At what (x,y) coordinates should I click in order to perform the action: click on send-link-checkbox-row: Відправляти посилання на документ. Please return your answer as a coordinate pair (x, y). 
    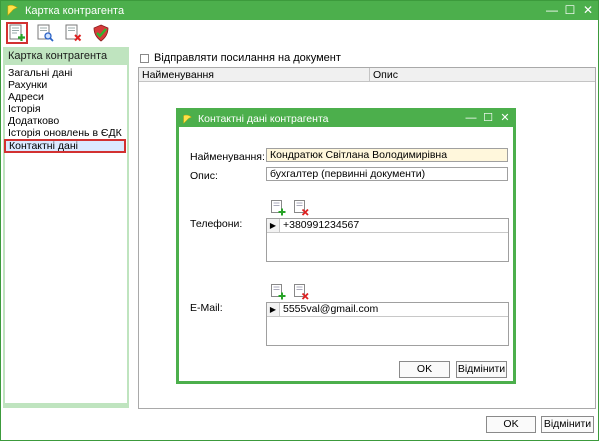
    Looking at the image, I should click on (368, 58).